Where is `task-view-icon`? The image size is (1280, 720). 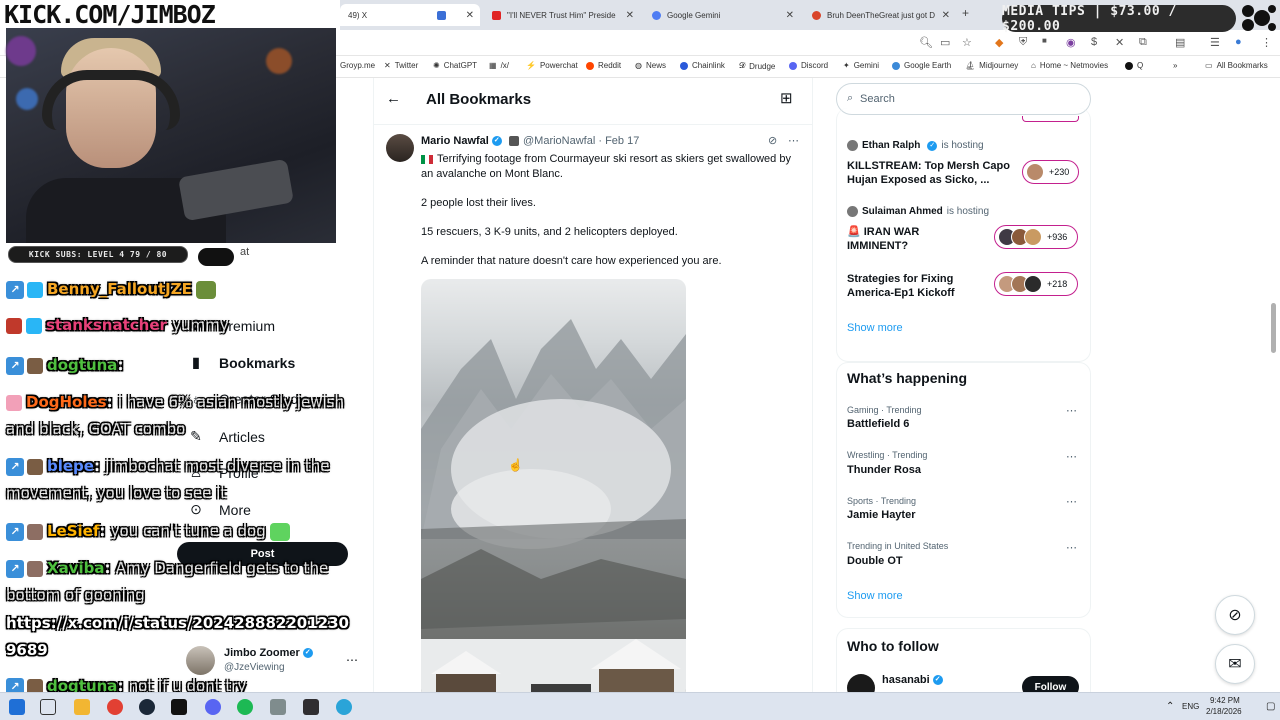 task-view-icon is located at coordinates (48, 707).